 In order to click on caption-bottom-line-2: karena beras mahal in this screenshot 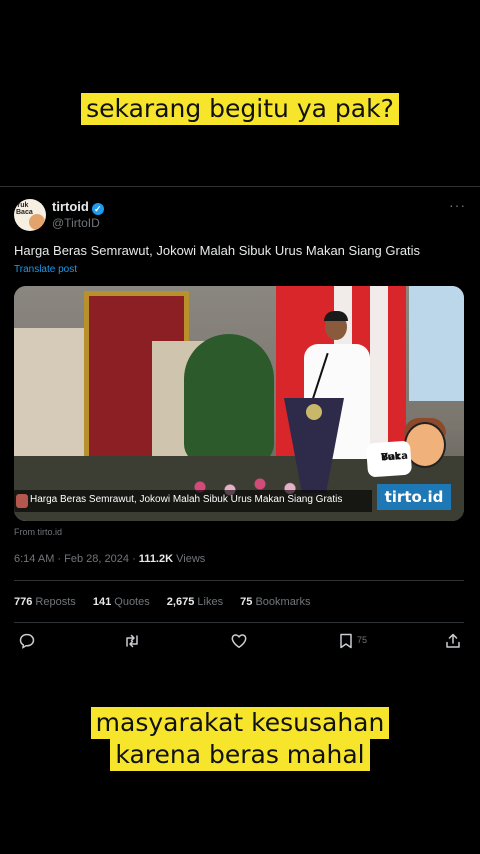, I will do `click(240, 755)`.